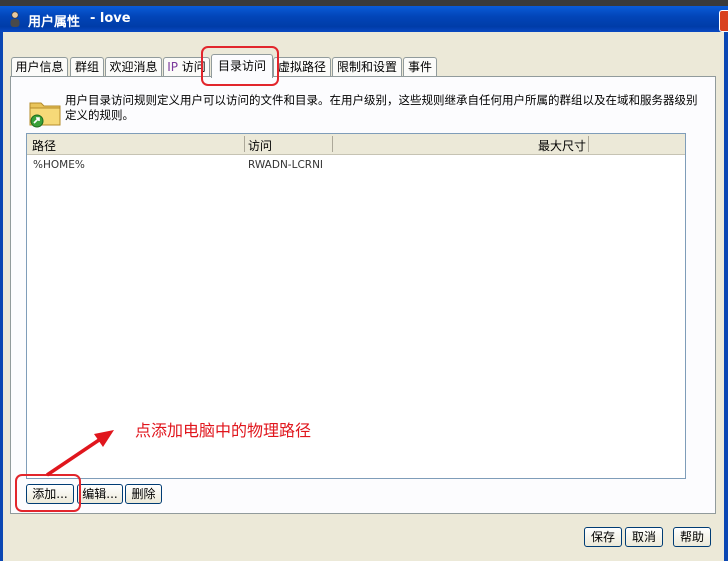 This screenshot has height=561, width=728. What do you see at coordinates (172, 67) in the screenshot?
I see `tab-ip-label: IP` at bounding box center [172, 67].